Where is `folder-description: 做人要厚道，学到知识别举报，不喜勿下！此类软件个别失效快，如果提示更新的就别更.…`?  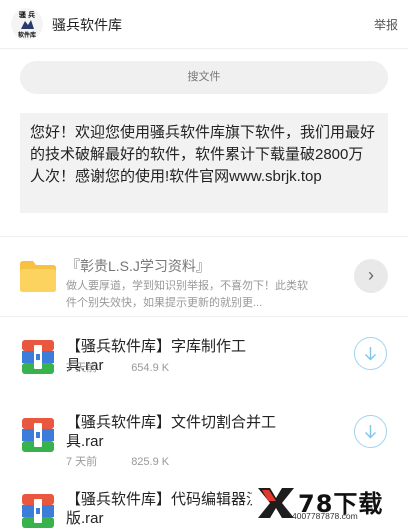 folder-description: 做人要厚道，学到知识别举报，不喜勿下！此类软件个别失效快，如果提示更新的就别更.… is located at coordinates (187, 294).